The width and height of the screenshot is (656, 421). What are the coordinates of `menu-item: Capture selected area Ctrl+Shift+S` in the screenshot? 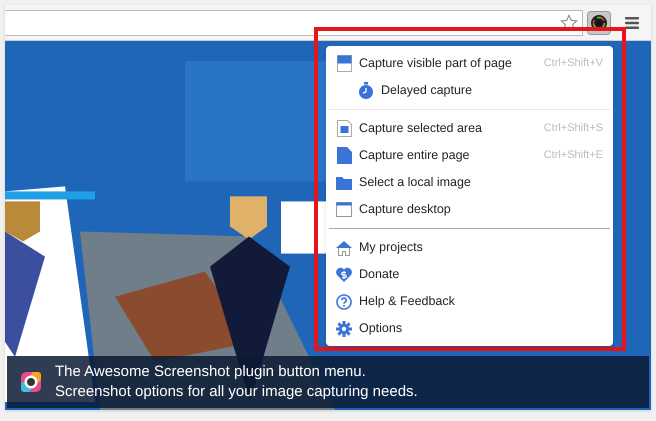 It's located at (469, 128).